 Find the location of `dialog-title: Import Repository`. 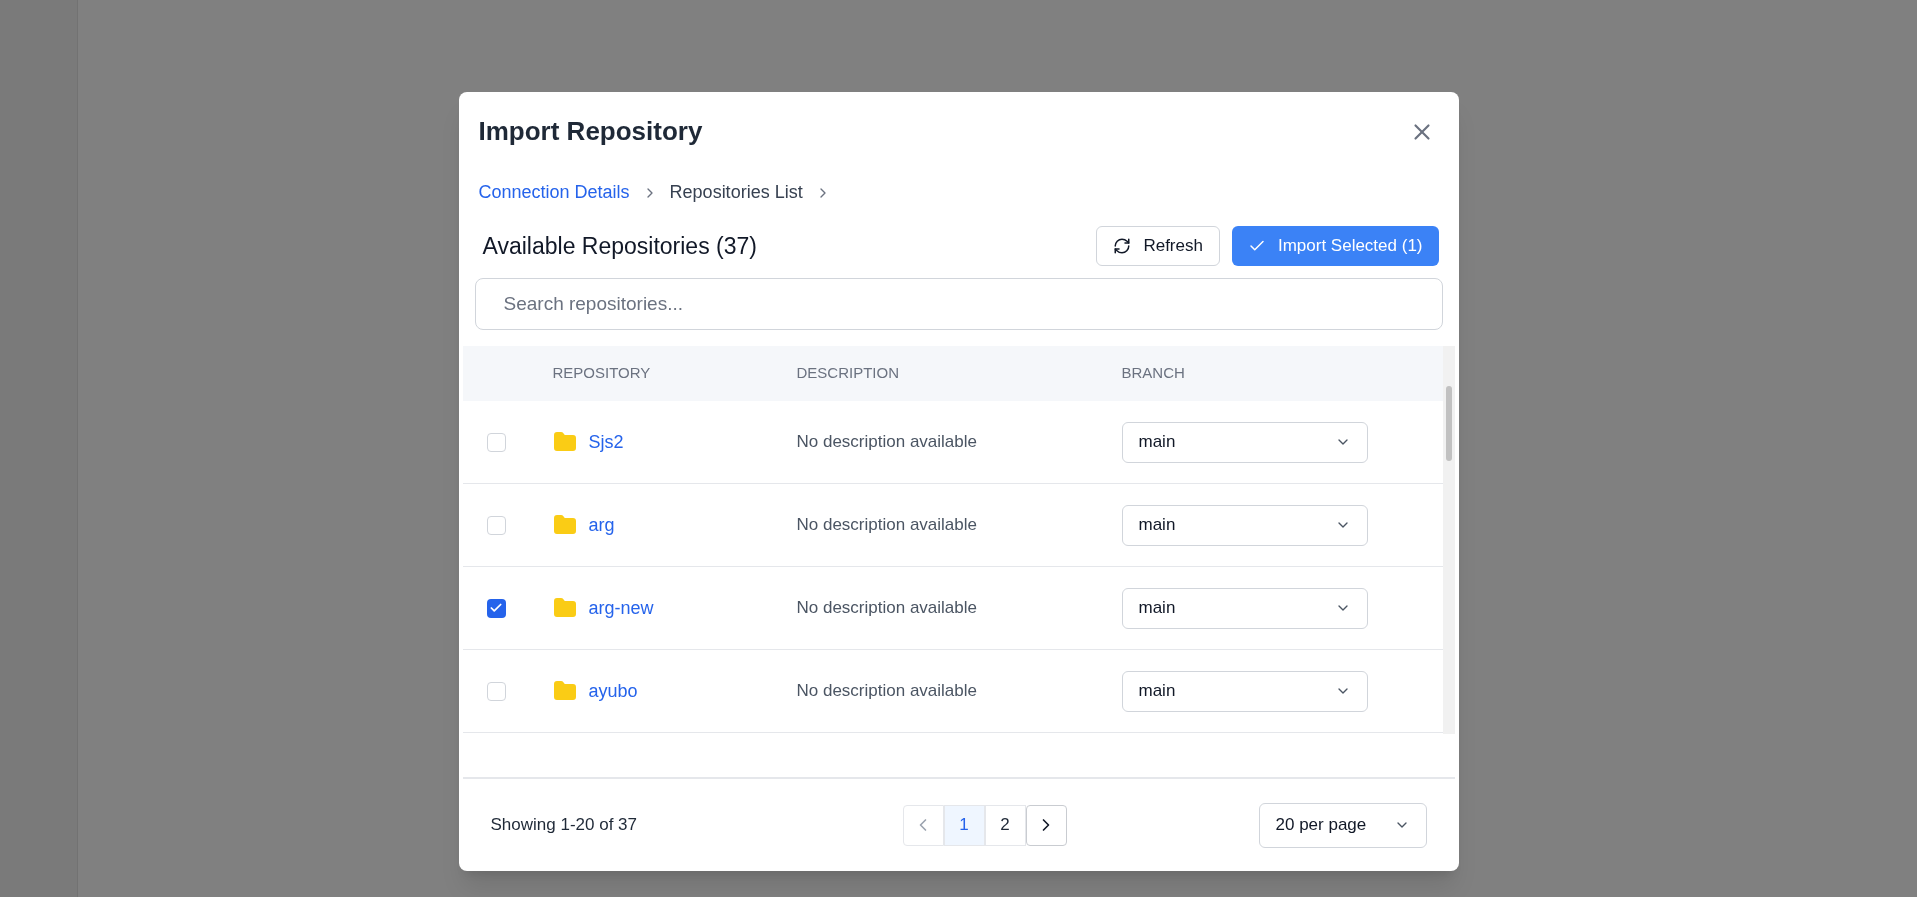

dialog-title: Import Repository is located at coordinates (590, 131).